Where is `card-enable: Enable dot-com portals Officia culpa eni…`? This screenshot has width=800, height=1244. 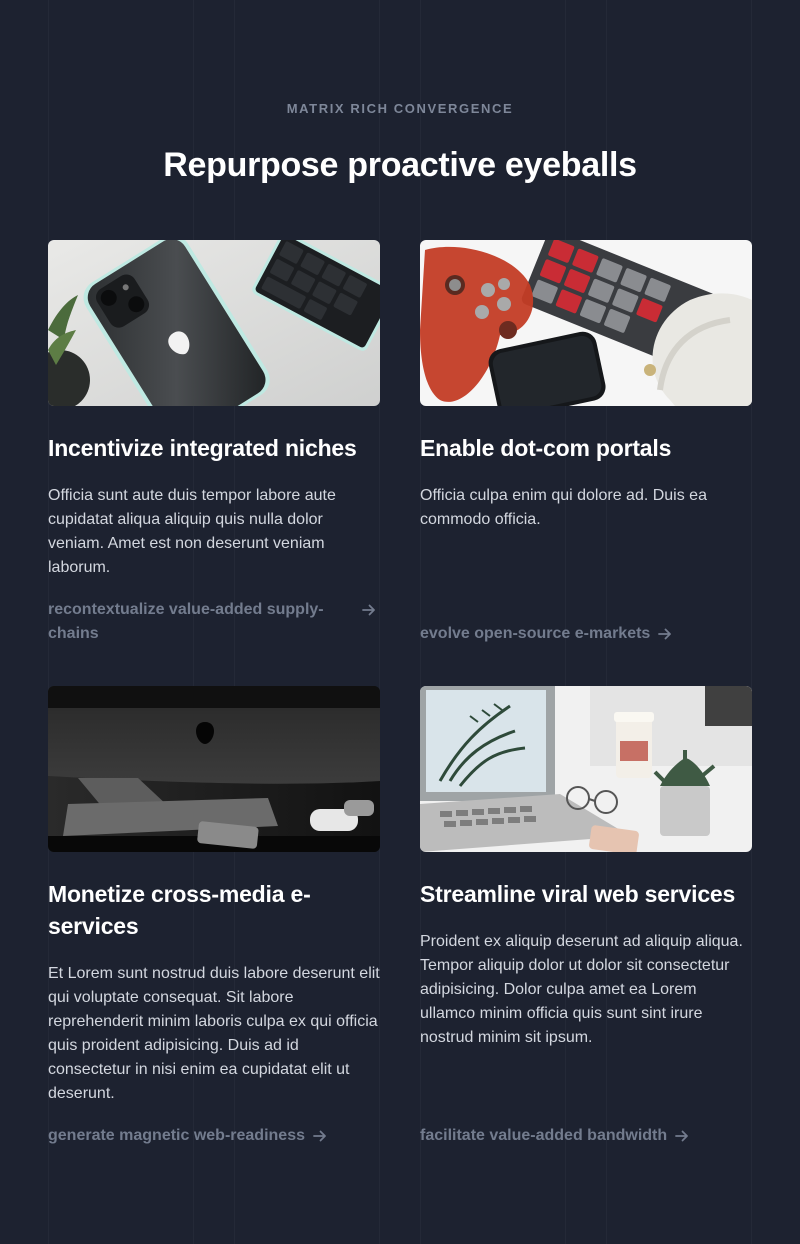 card-enable: Enable dot-com portals Officia culpa eni… is located at coordinates (586, 441).